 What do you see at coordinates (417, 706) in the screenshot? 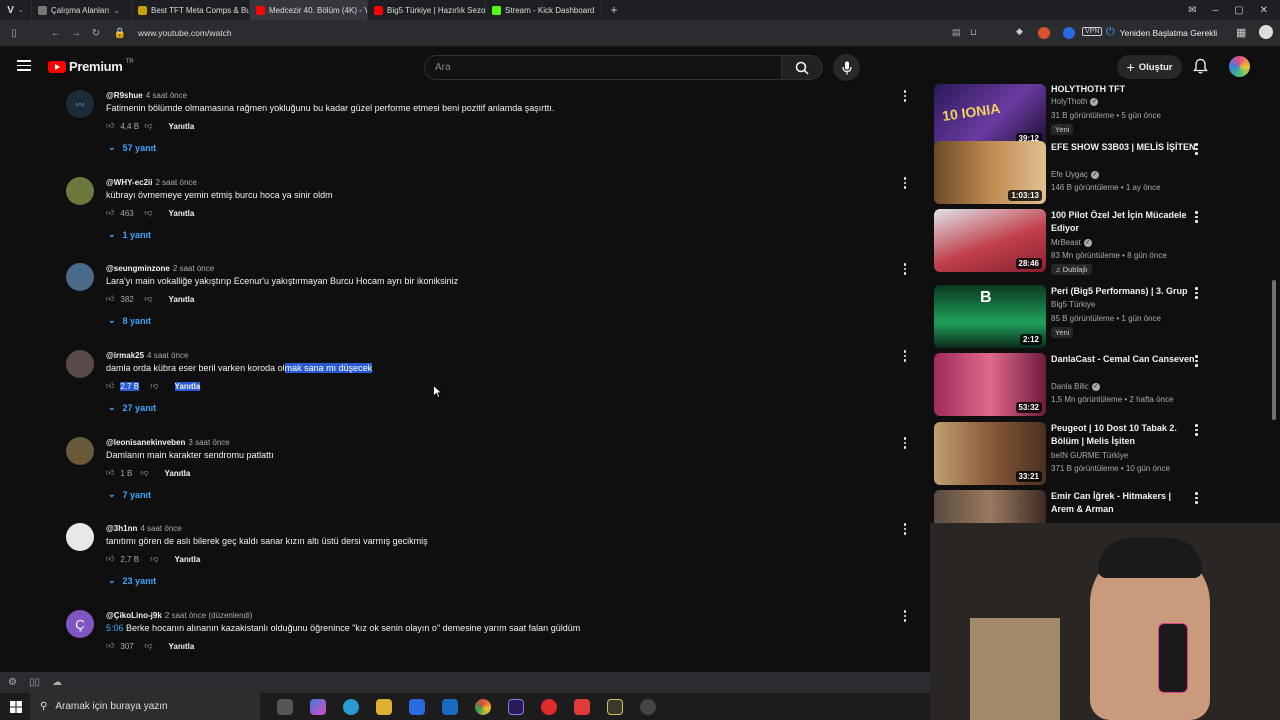
I see `store-icon` at bounding box center [417, 706].